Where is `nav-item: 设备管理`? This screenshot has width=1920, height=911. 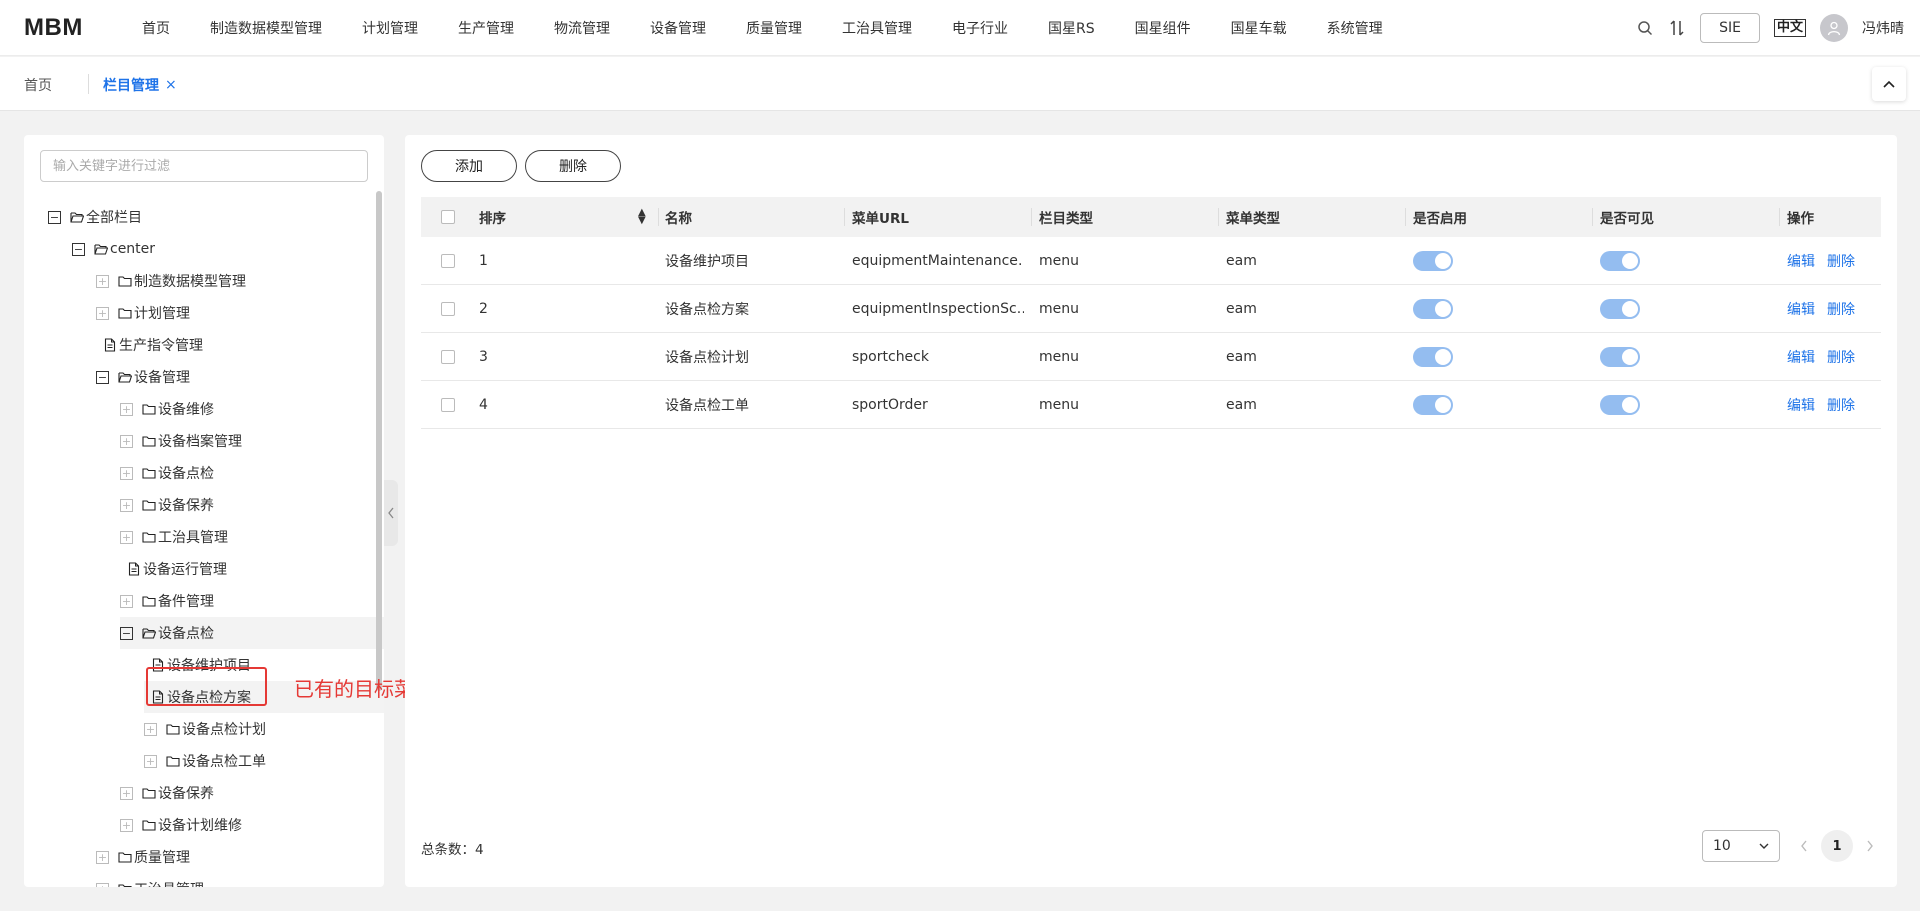 nav-item: 设备管理 is located at coordinates (678, 28).